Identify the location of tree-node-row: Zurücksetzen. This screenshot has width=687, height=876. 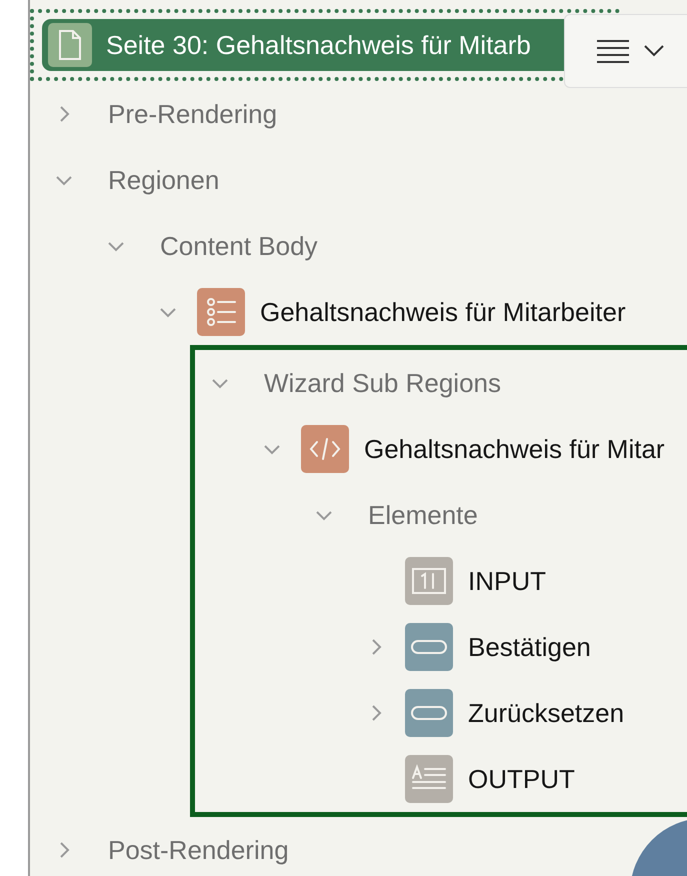
(409, 713).